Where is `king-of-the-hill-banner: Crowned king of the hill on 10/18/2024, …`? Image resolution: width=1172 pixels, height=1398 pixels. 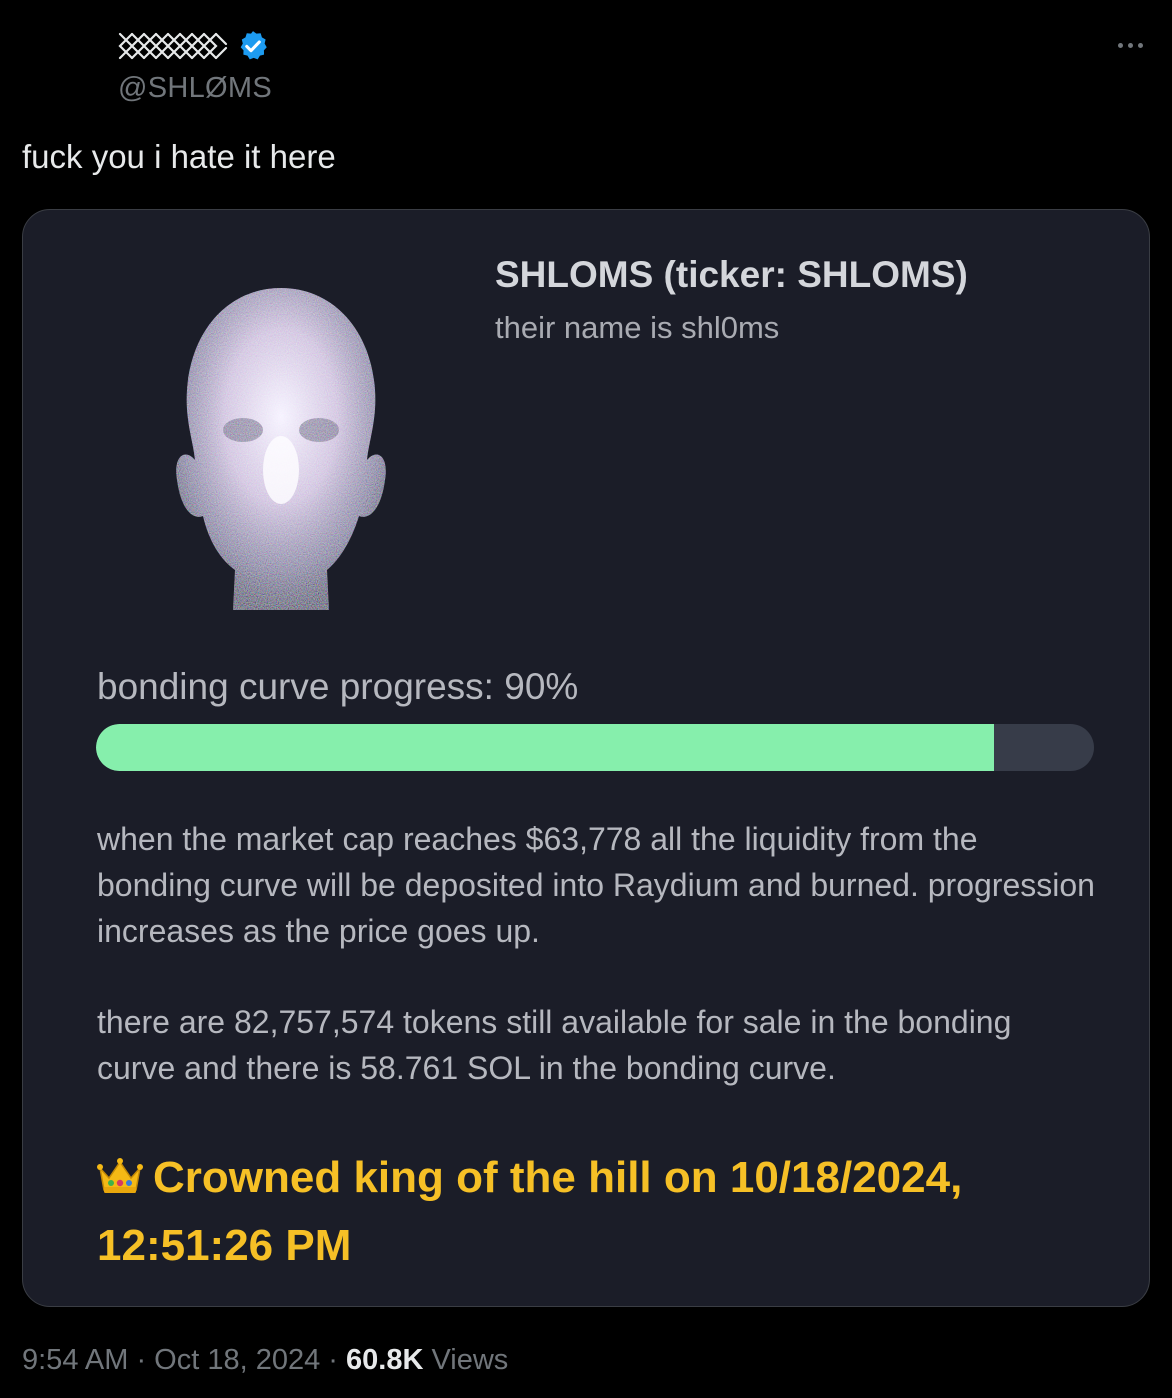 king-of-the-hill-banner: Crowned king of the hill on 10/18/2024, … is located at coordinates (597, 1212).